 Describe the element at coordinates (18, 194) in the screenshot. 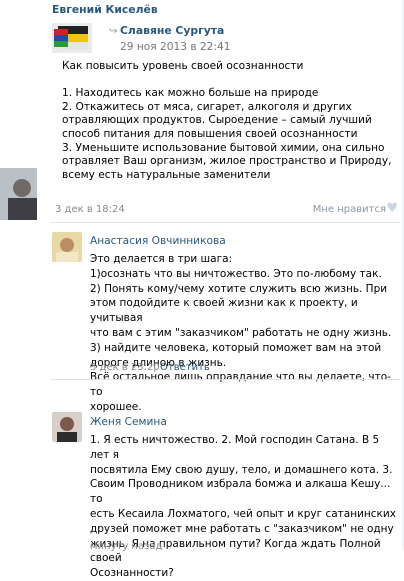

I see `side-avatar` at that location.